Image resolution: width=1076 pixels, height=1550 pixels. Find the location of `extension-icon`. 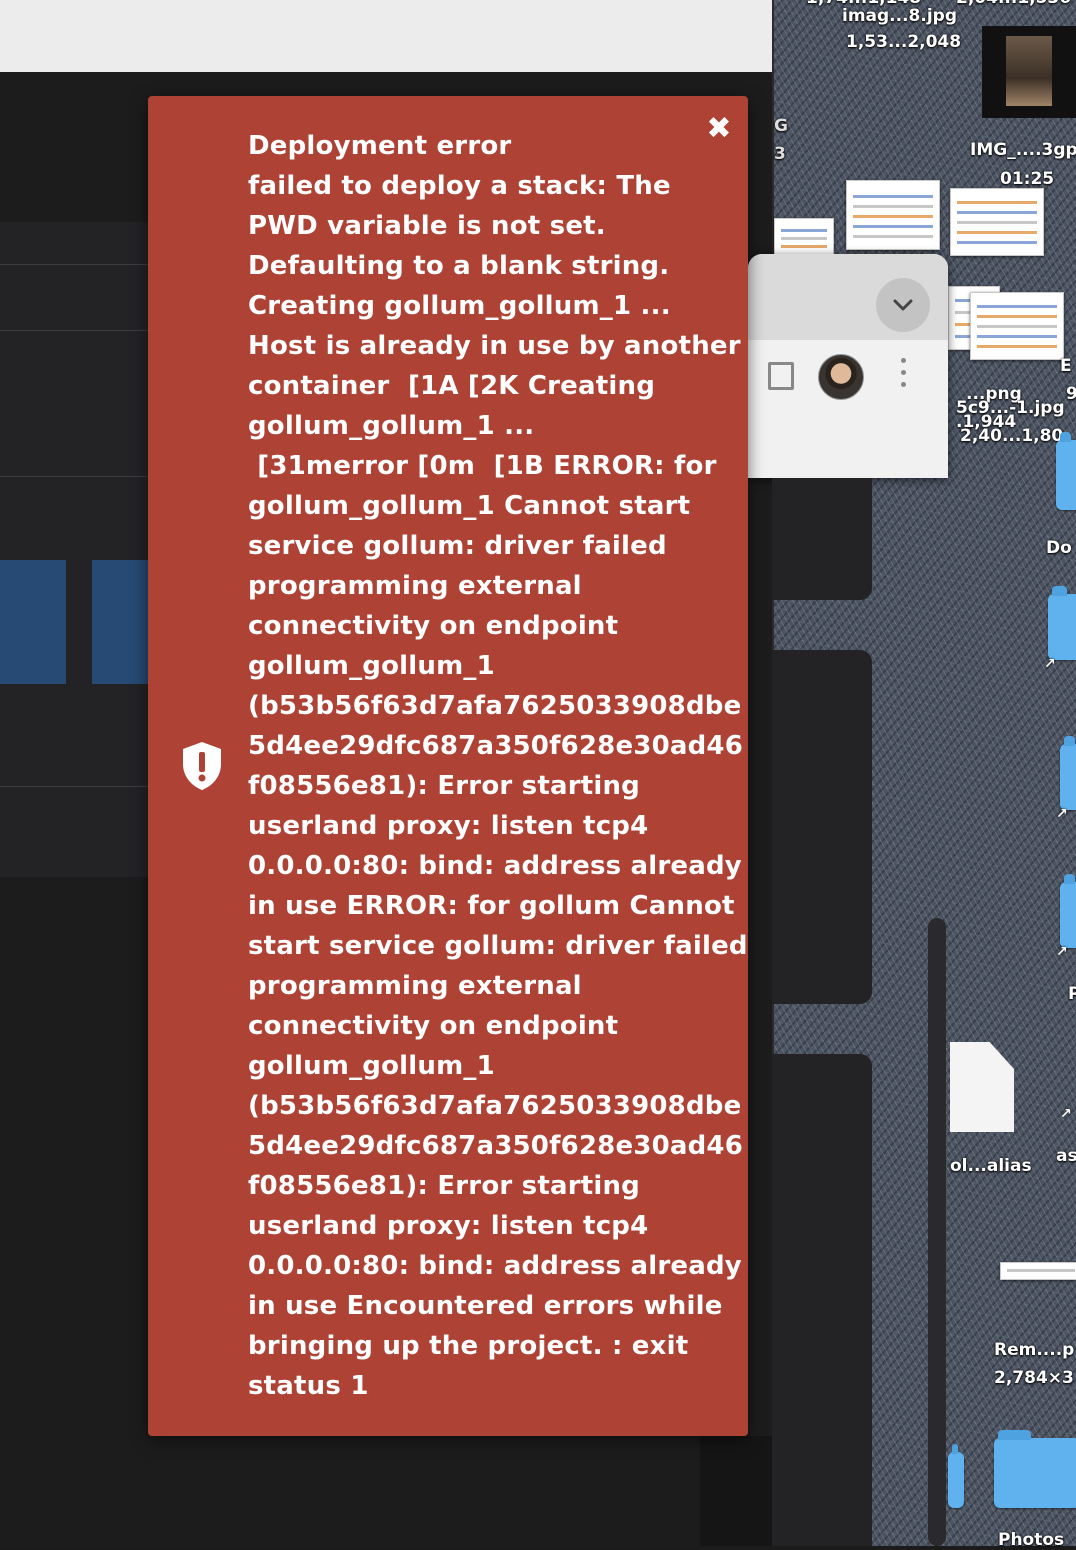

extension-icon is located at coordinates (781, 376).